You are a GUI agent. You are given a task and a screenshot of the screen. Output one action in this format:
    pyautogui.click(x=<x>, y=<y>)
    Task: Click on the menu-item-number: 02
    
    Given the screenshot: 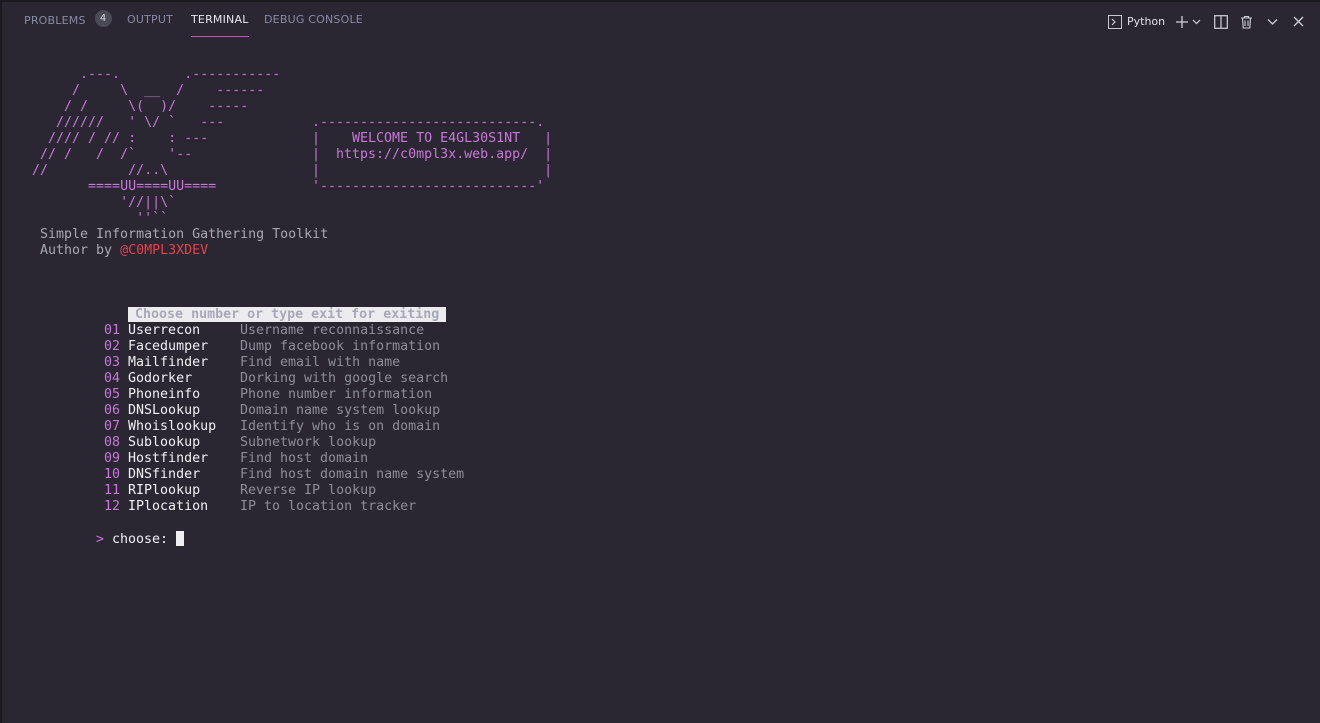 What is the action you would take?
    pyautogui.click(x=112, y=346)
    